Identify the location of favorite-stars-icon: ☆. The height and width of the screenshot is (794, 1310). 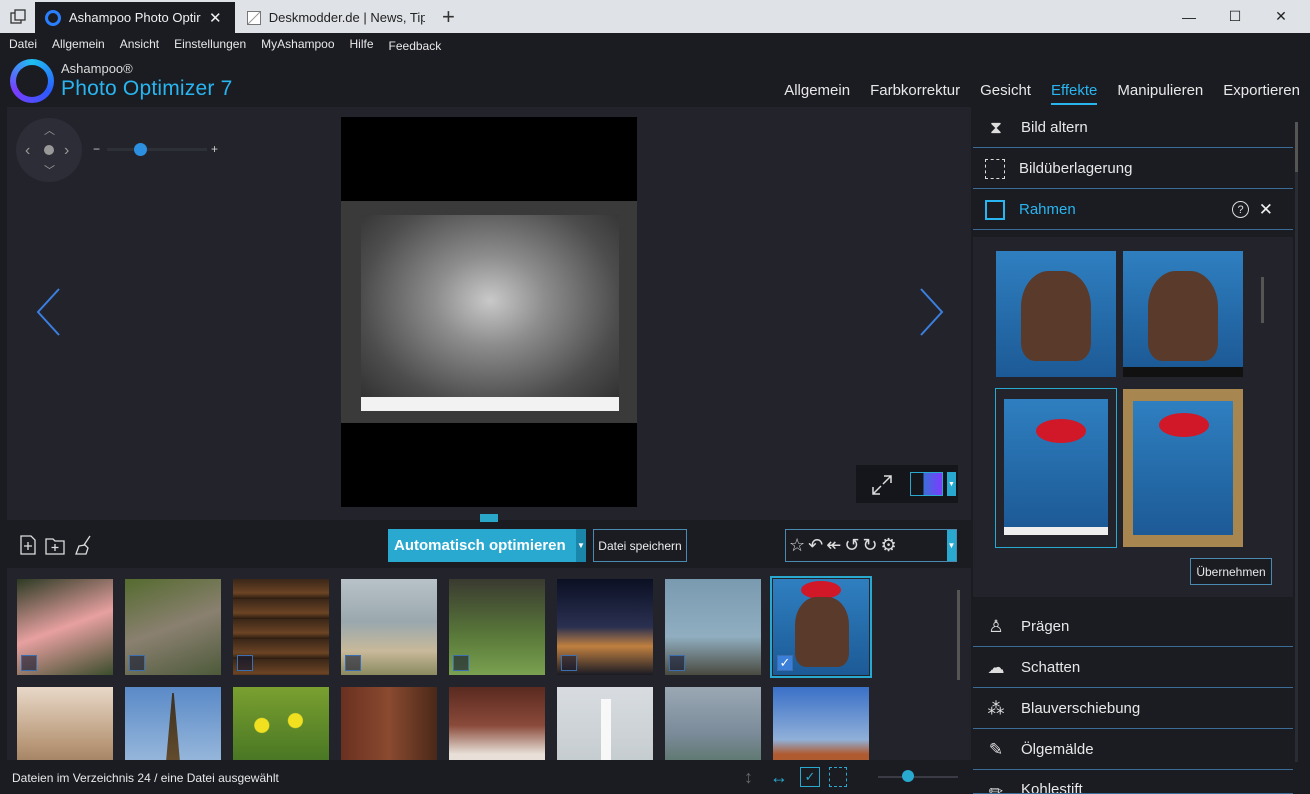
(797, 545).